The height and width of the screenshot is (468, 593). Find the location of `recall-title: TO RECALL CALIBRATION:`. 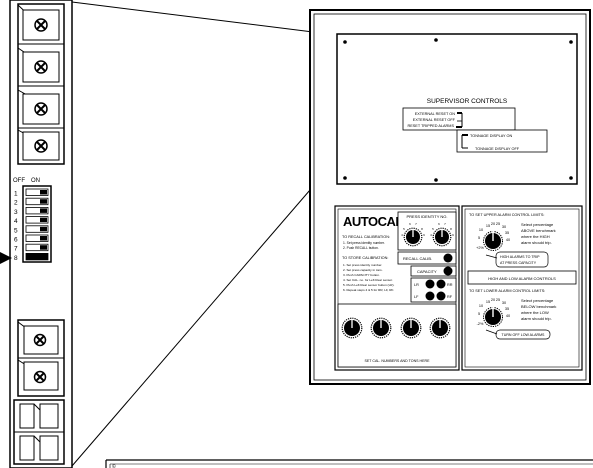

recall-title: TO RECALL CALIBRATION: is located at coordinates (366, 237).